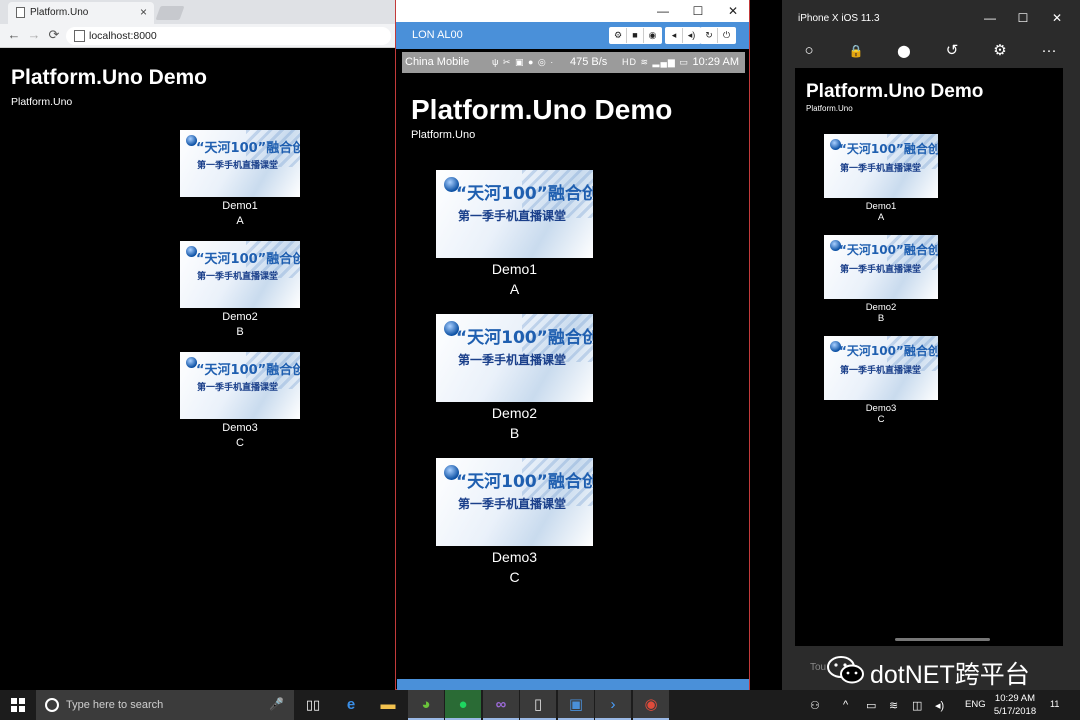 The width and height of the screenshot is (1080, 720). I want to click on network-speed: 475 B/s, so click(589, 62).